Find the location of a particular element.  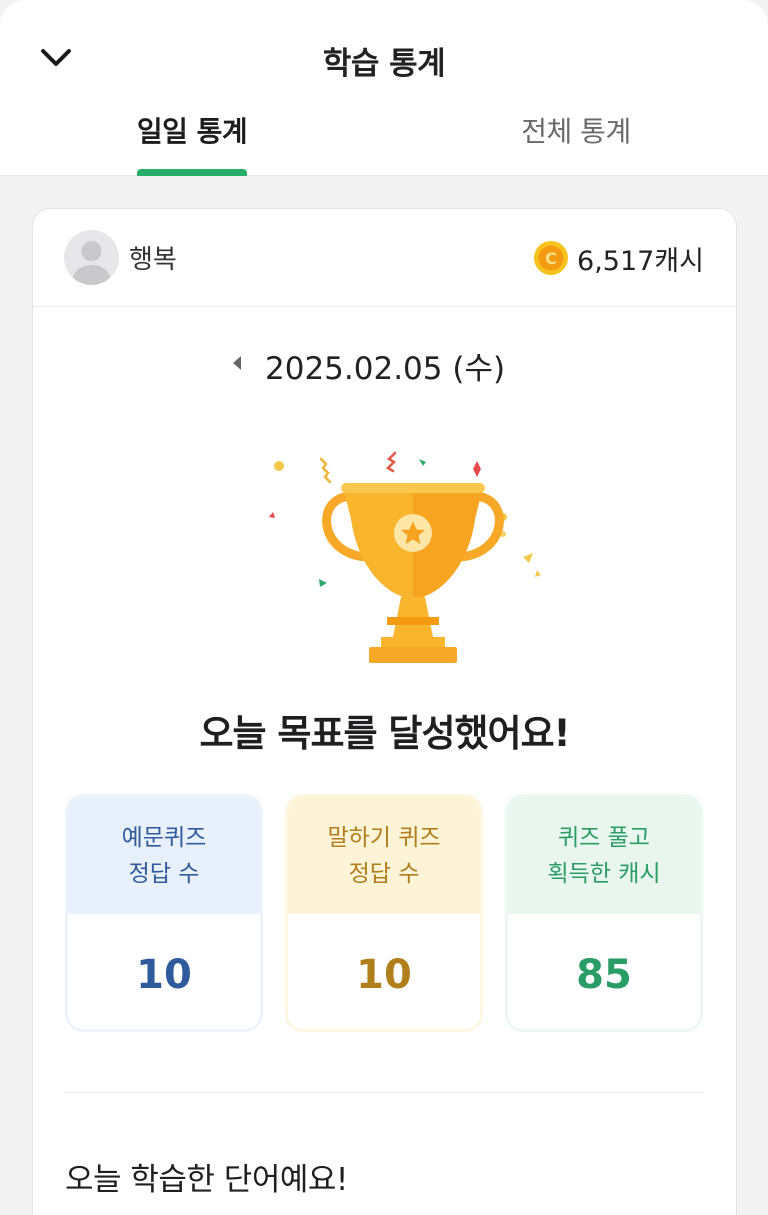

goal-achieved-message: 오늘 목표를 달성했어요! is located at coordinates (384, 733).